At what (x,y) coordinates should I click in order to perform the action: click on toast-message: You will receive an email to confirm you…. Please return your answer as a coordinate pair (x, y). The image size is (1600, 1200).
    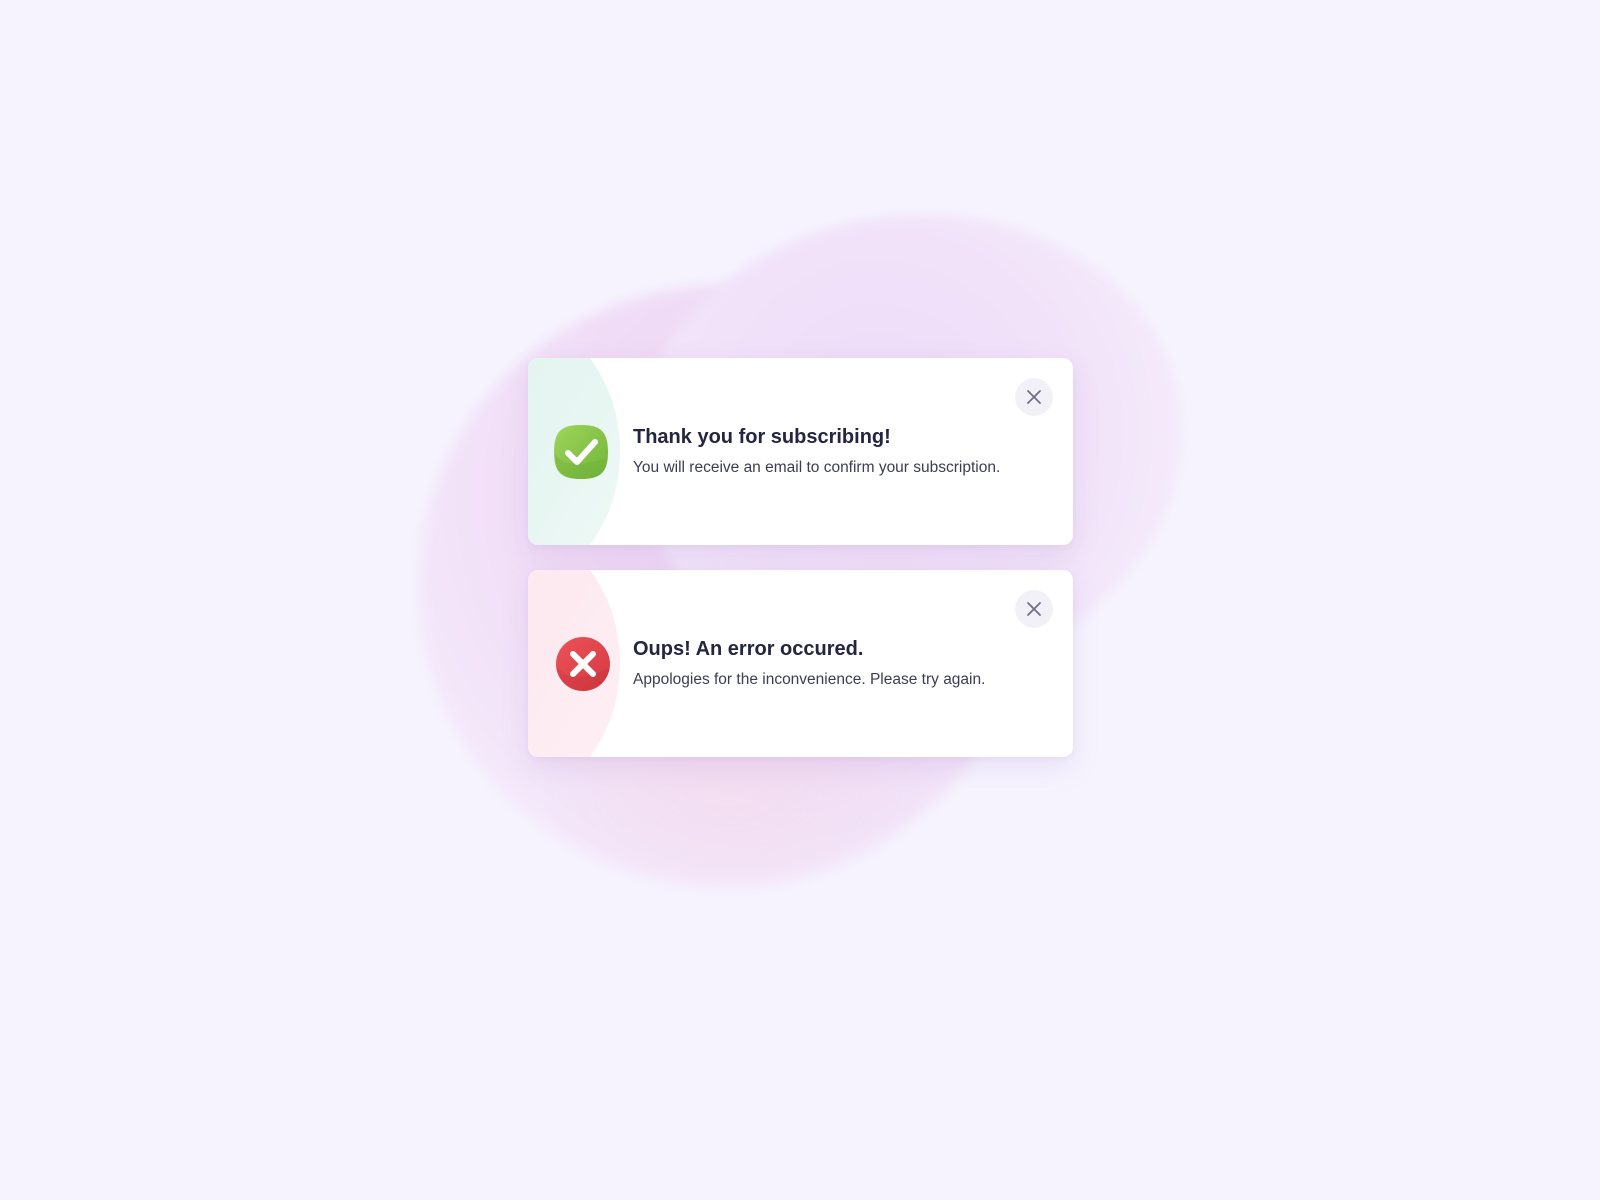
    Looking at the image, I should click on (817, 467).